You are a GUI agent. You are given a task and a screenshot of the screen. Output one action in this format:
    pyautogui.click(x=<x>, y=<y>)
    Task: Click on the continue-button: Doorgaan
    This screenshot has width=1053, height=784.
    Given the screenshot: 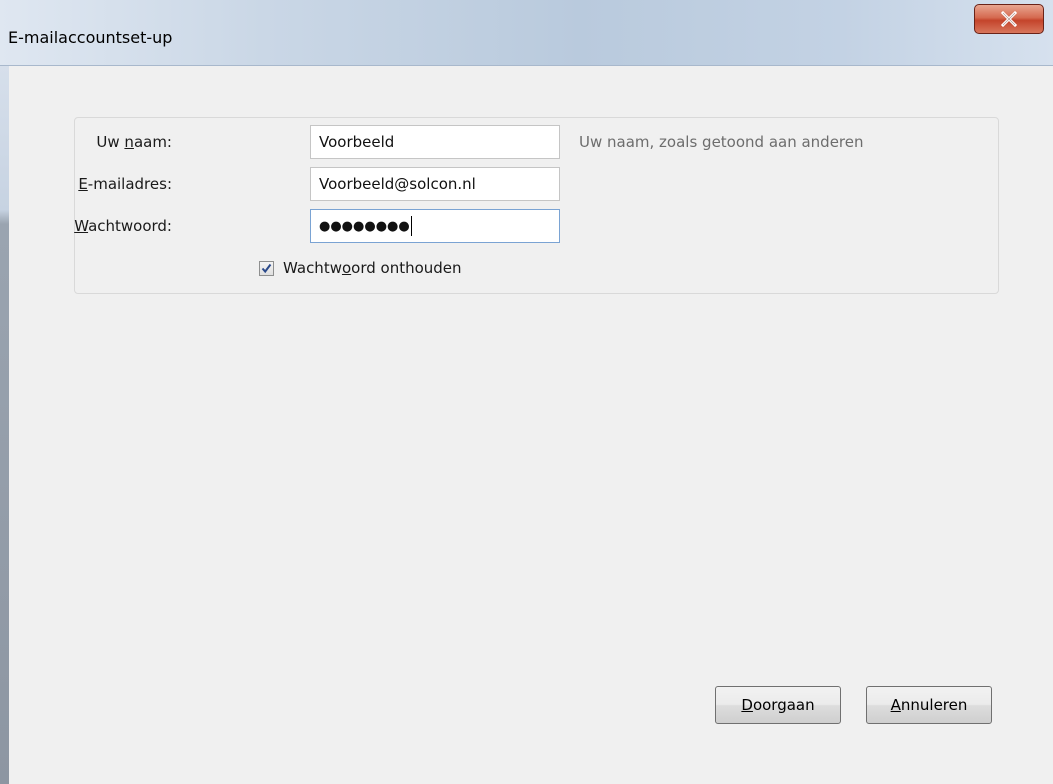 What is the action you would take?
    pyautogui.click(x=778, y=705)
    